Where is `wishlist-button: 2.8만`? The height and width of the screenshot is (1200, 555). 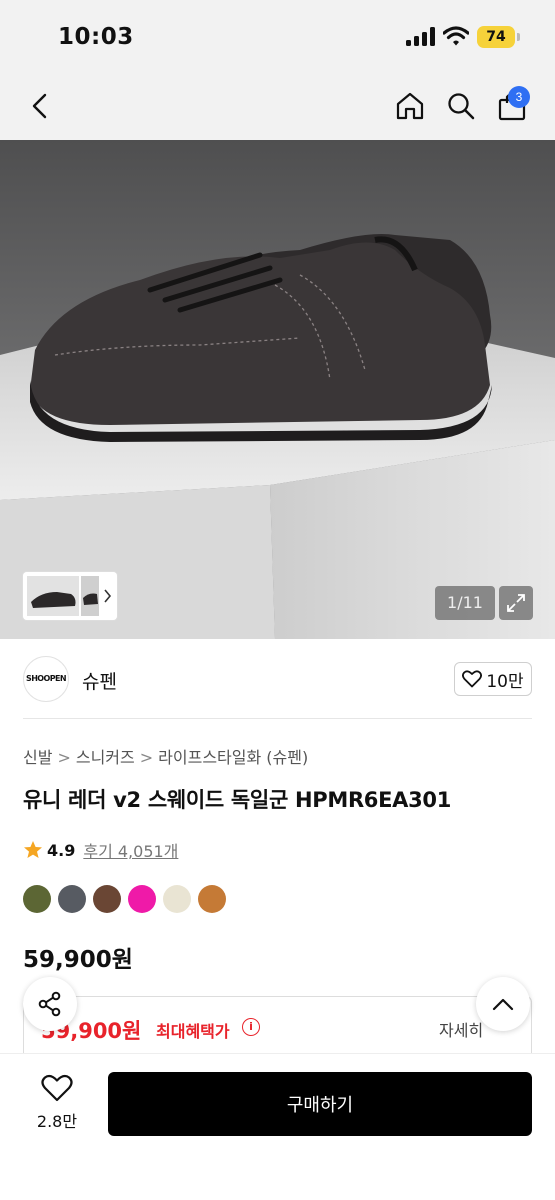 wishlist-button: 2.8만 is located at coordinates (57, 1103).